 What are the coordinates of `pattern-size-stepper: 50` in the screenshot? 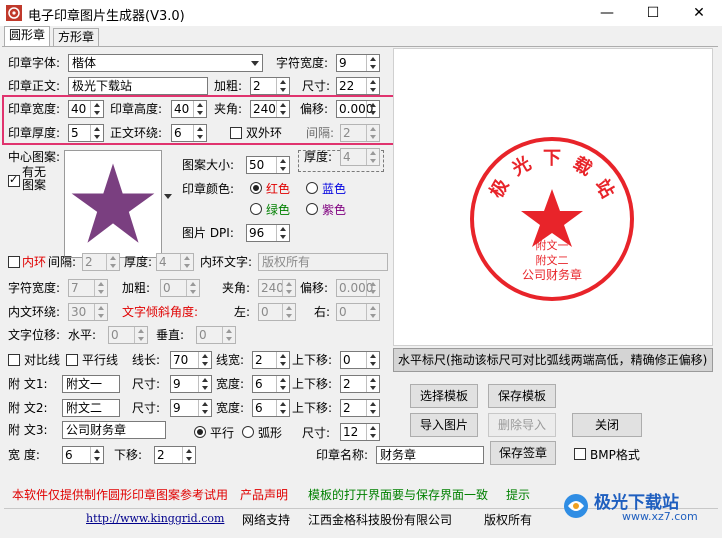 It's located at (268, 165).